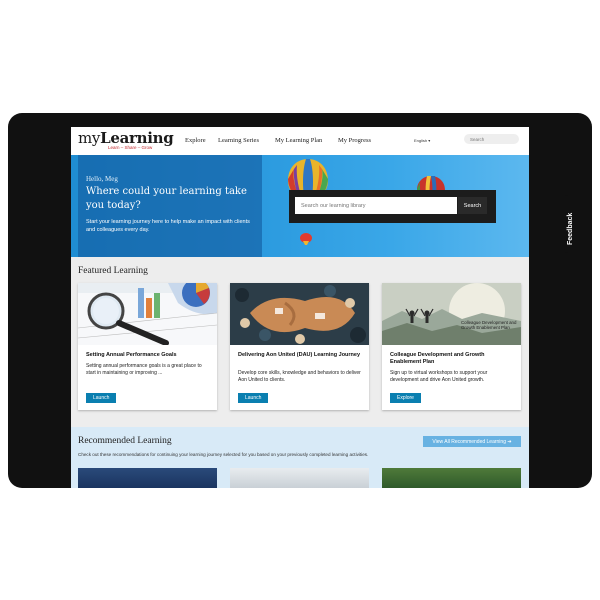 The image size is (600, 600). What do you see at coordinates (491, 139) in the screenshot?
I see `header-search-input` at bounding box center [491, 139].